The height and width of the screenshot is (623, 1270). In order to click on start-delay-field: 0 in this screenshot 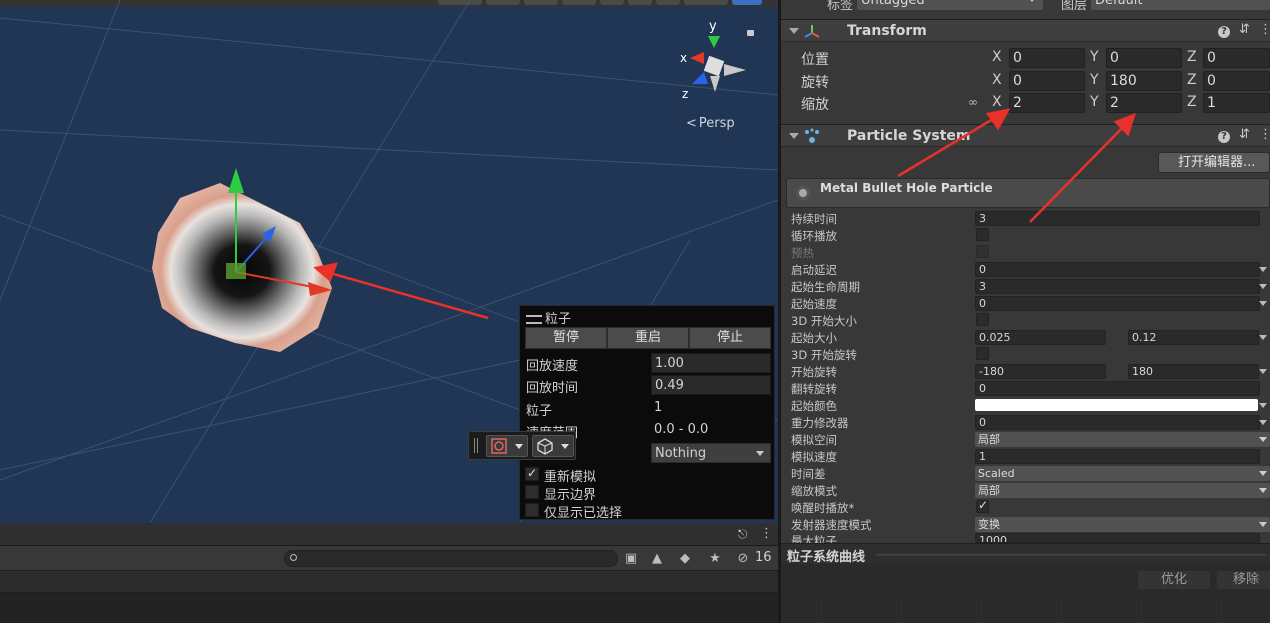, I will do `click(1117, 269)`.